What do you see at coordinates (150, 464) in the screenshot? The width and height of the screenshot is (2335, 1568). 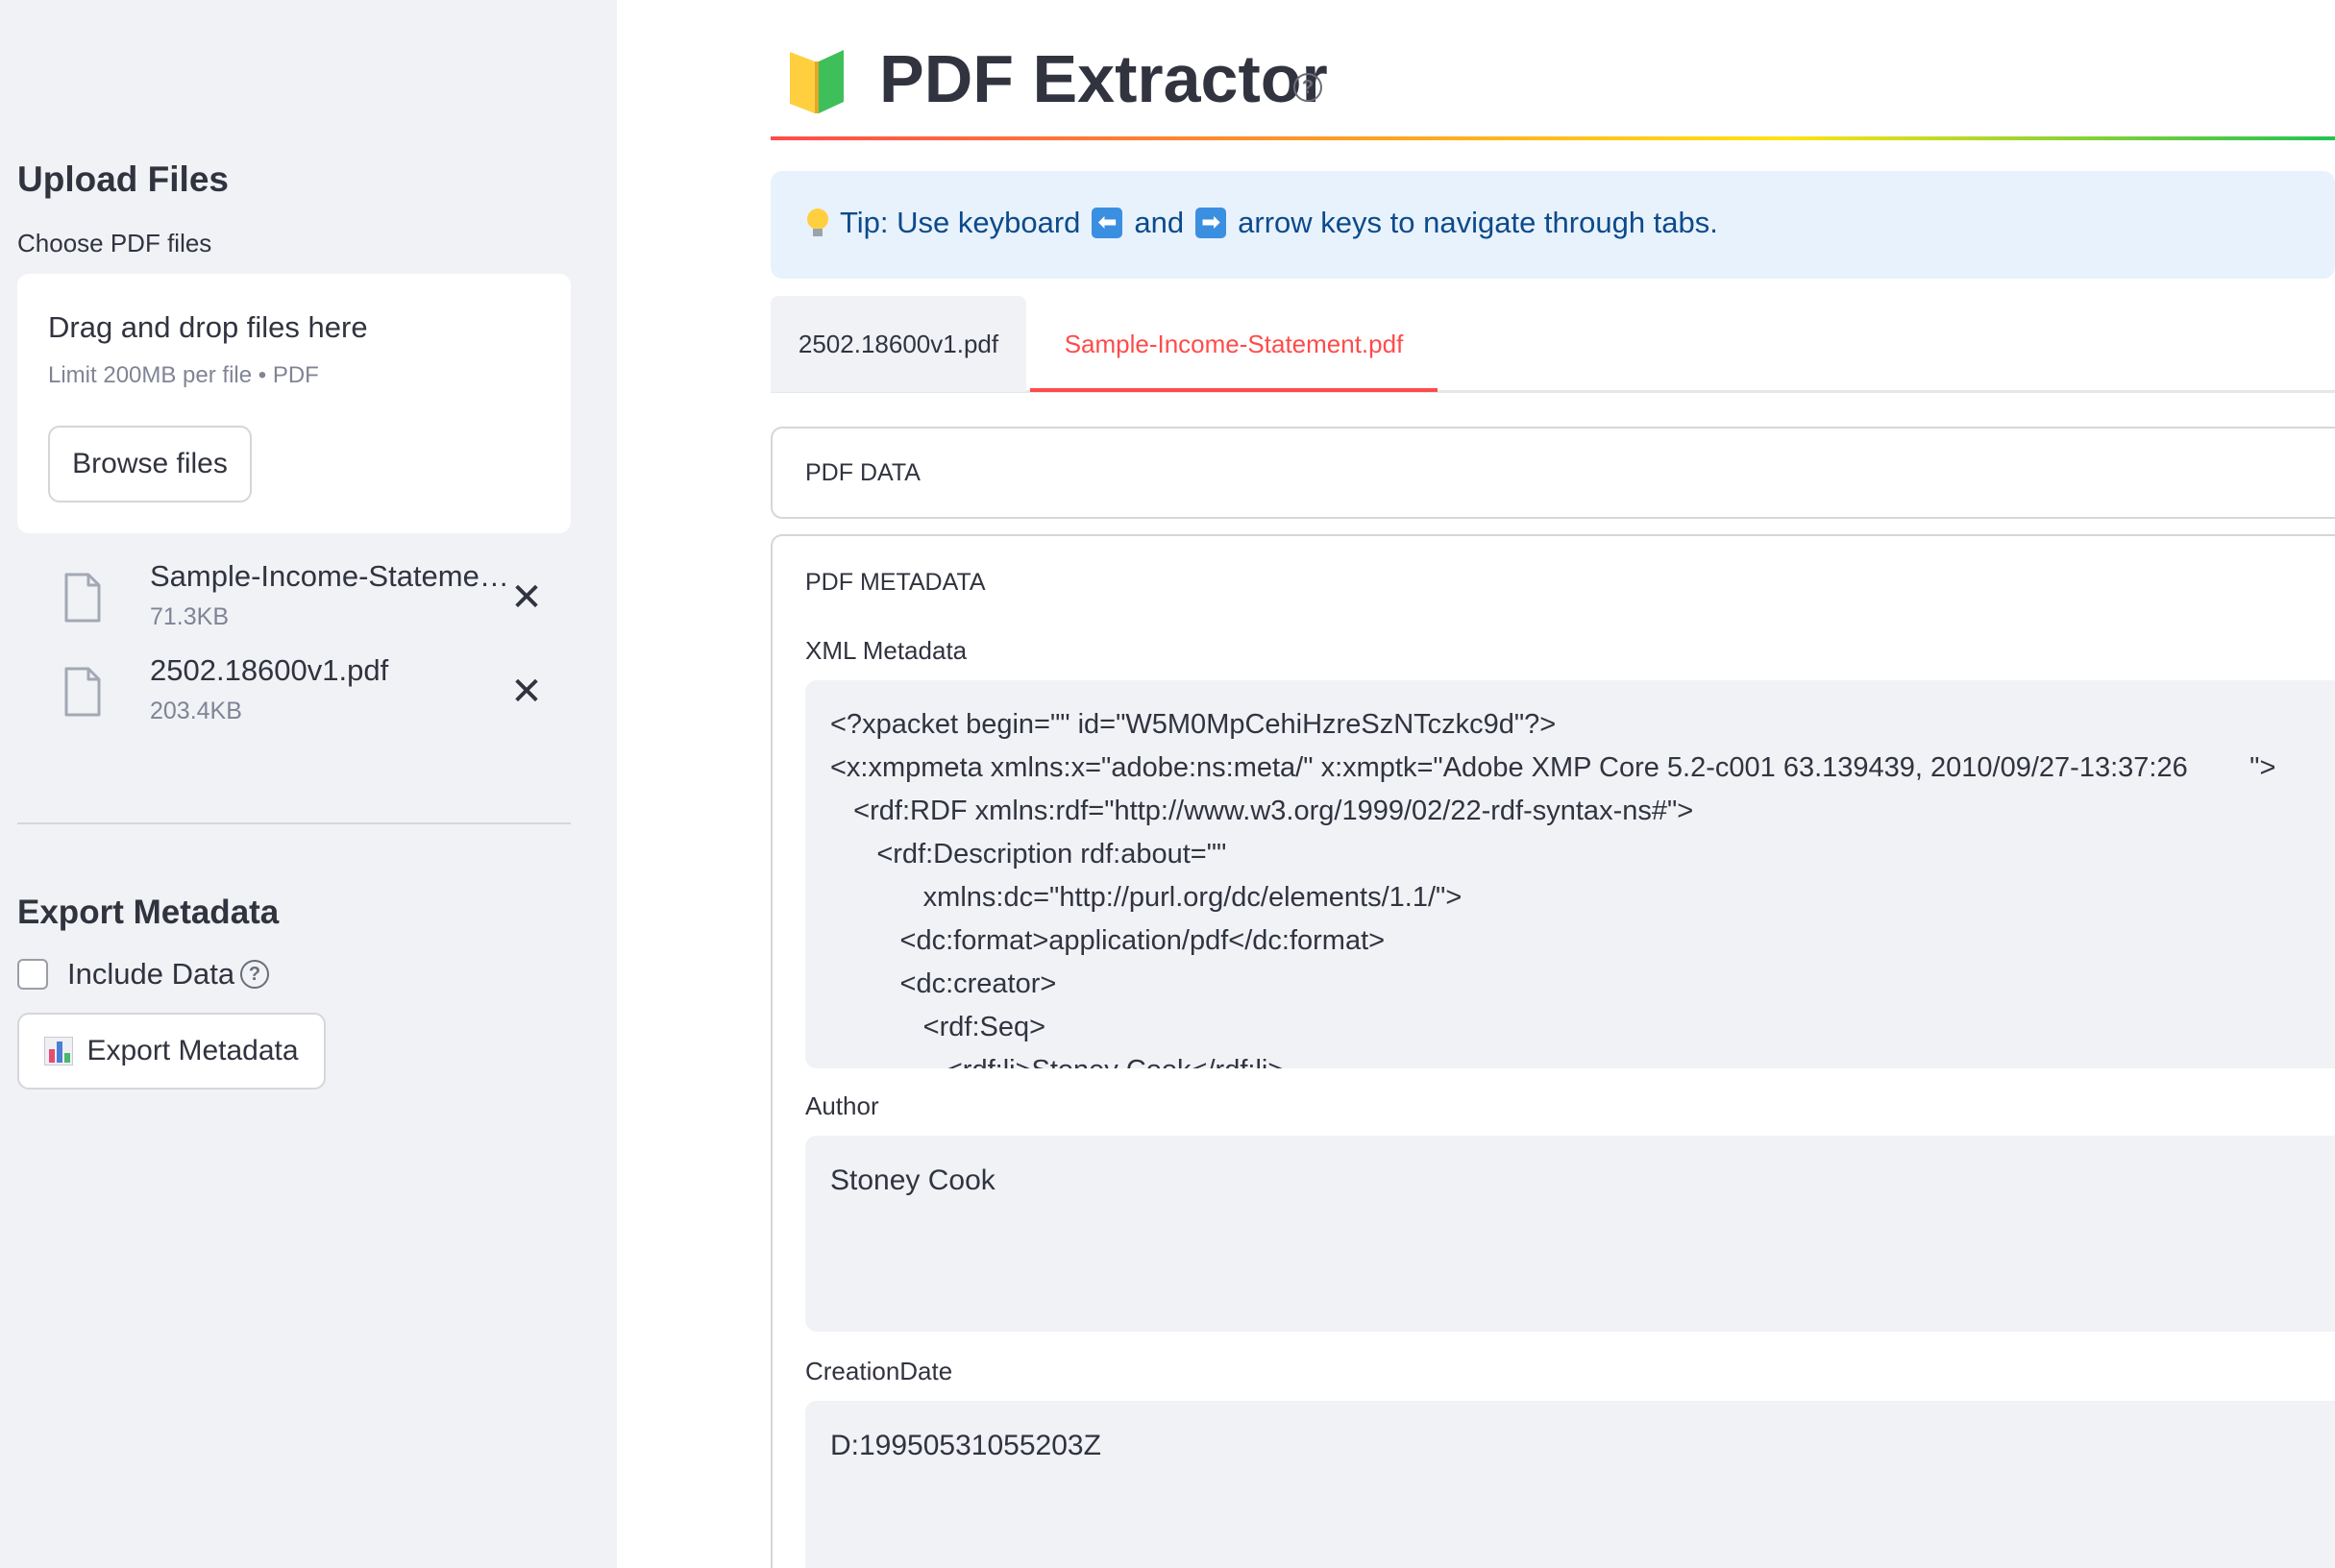 I see `browse-files-button: Browse files` at bounding box center [150, 464].